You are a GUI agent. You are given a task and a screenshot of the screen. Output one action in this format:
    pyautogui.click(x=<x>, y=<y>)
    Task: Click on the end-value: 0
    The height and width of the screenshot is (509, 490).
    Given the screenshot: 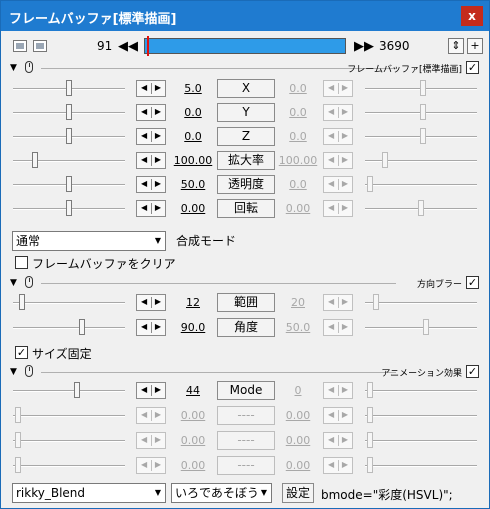 What is the action you would take?
    pyautogui.click(x=298, y=390)
    